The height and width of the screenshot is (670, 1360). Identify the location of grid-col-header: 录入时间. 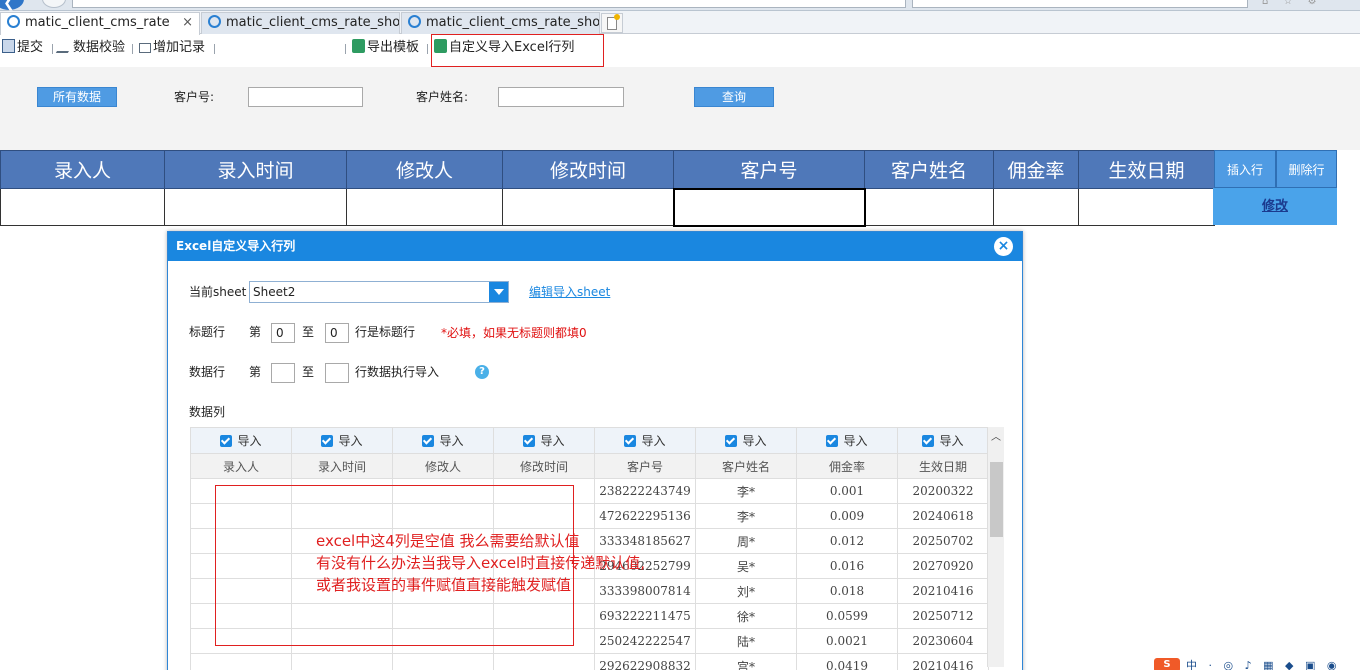
(255, 169).